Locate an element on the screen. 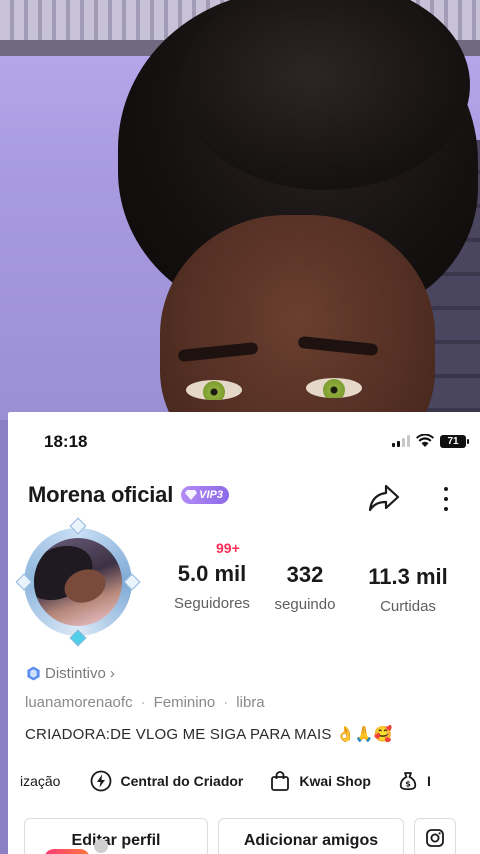 The width and height of the screenshot is (480, 854). vip-badge: VIP3 is located at coordinates (205, 495).